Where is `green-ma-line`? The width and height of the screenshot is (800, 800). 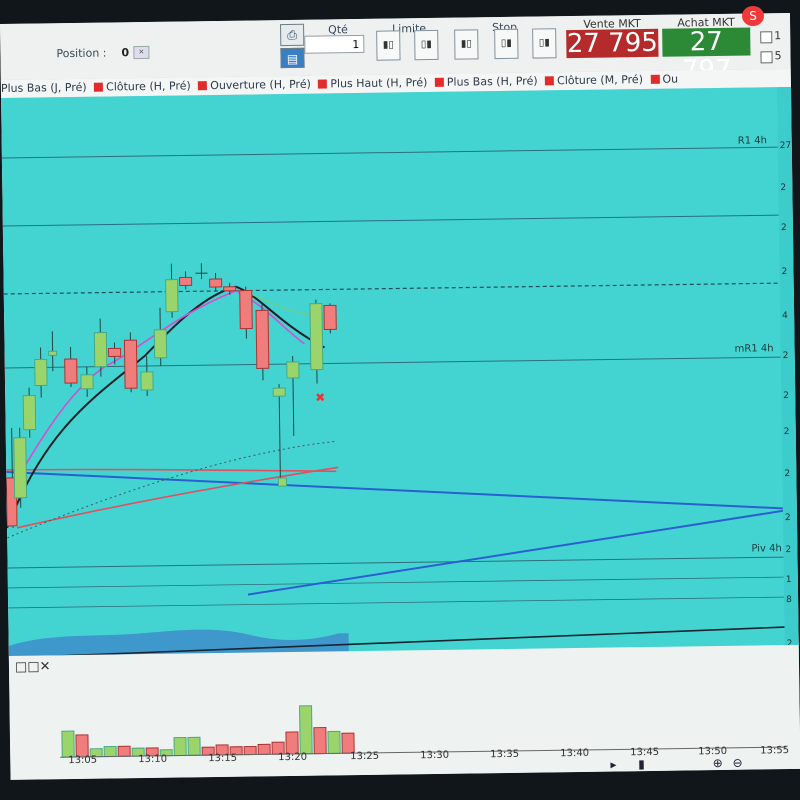 green-ma-line is located at coordinates (279, 303).